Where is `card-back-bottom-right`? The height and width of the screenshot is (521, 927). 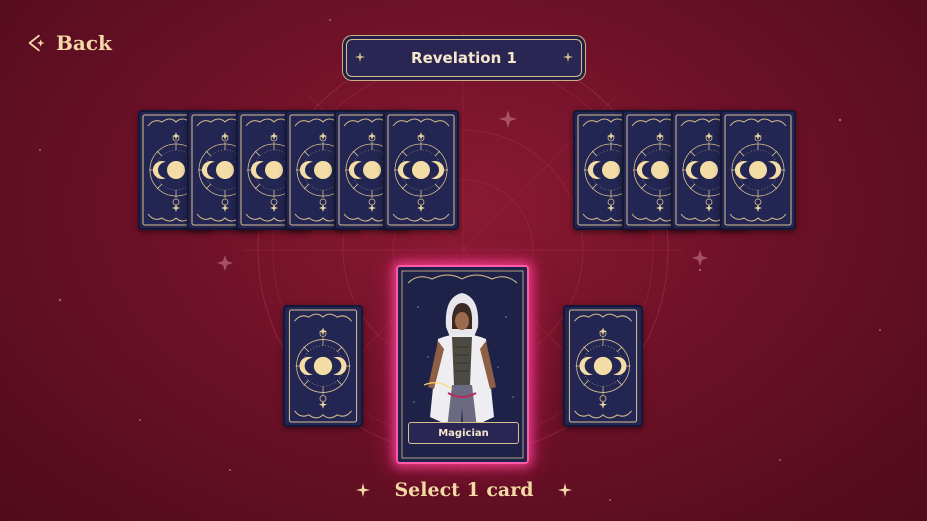
card-back-bottom-right is located at coordinates (603, 366).